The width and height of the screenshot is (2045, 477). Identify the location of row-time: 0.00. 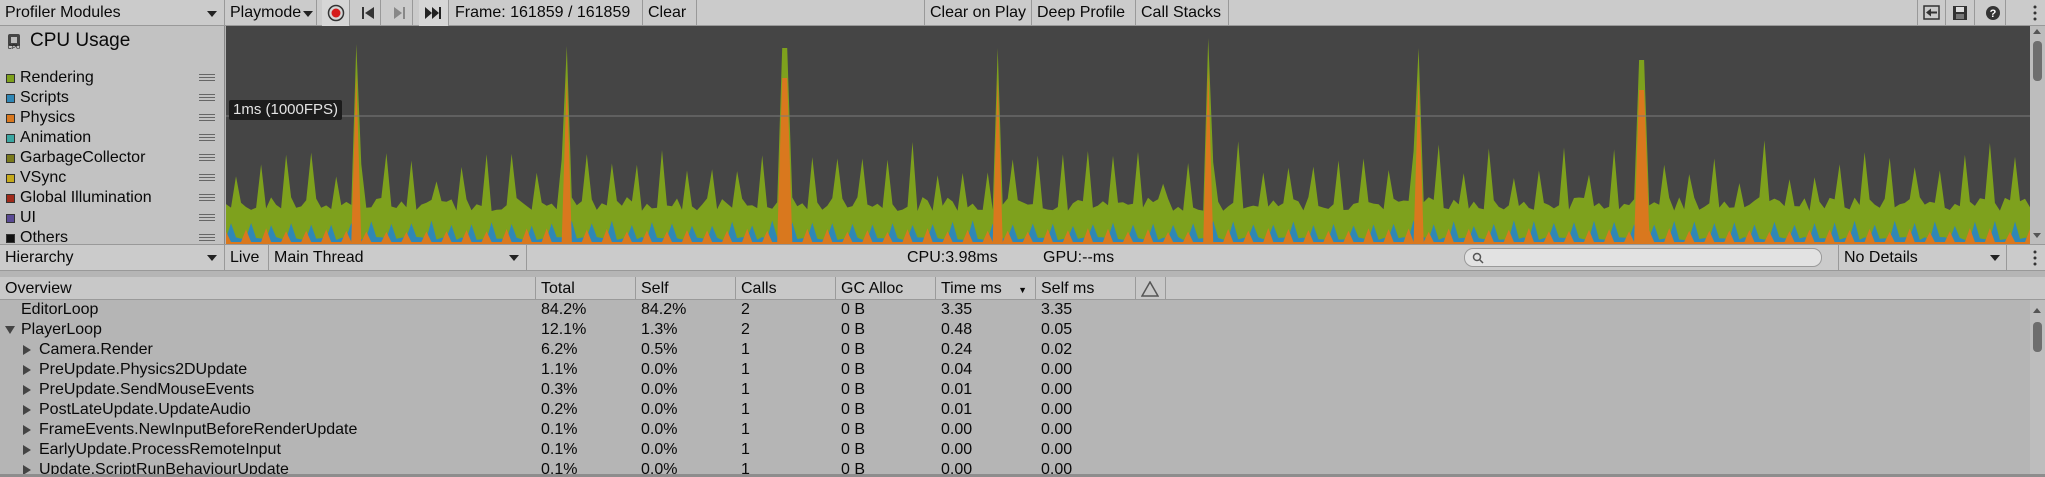
(957, 429).